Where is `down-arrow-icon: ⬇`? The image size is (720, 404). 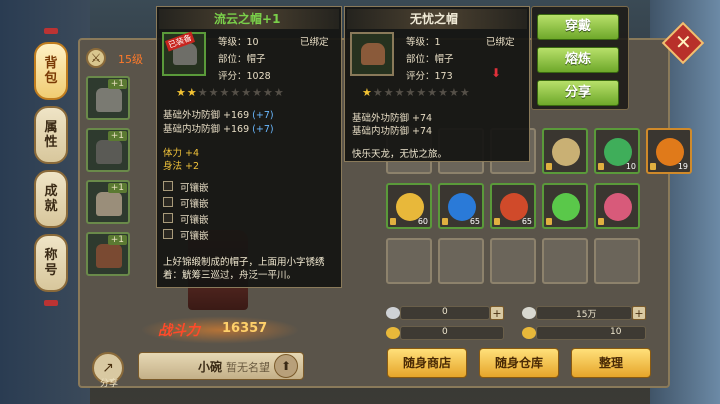 down-arrow-icon: ⬇ is located at coordinates (496, 73).